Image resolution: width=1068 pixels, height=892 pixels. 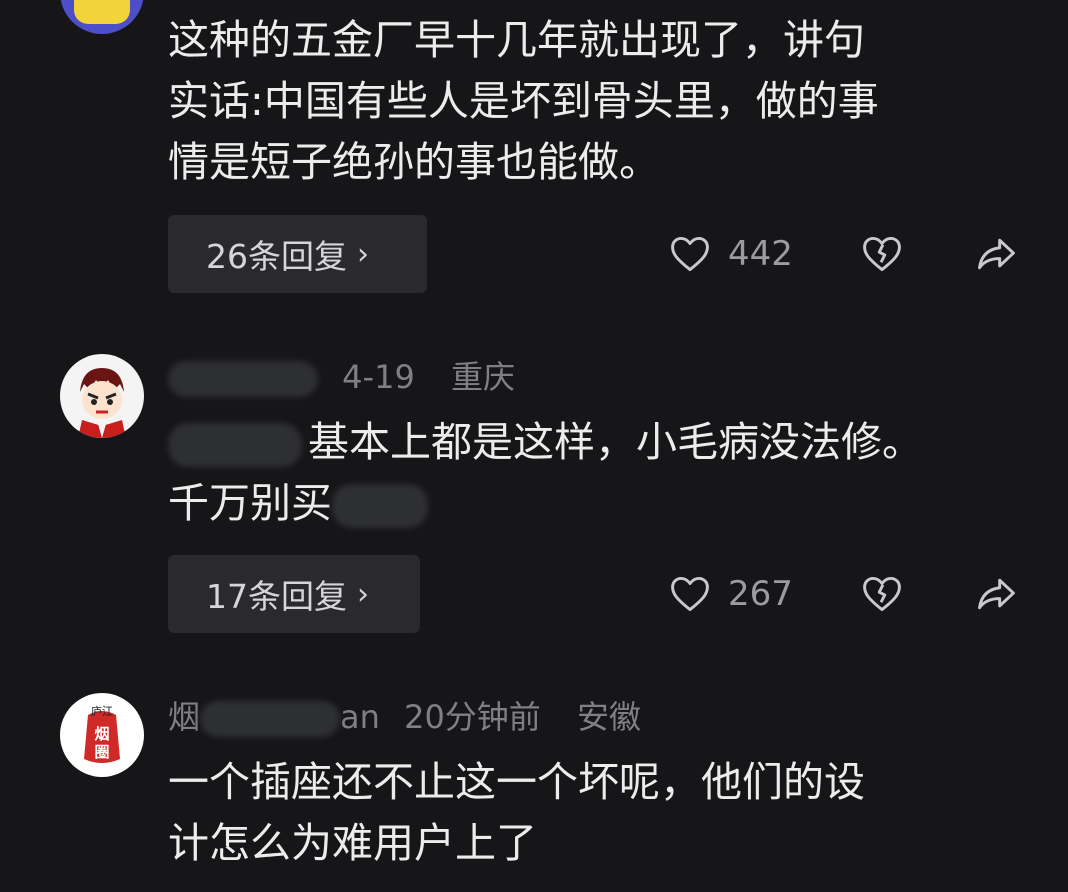 What do you see at coordinates (276, 596) in the screenshot?
I see `replies-label: 17条回复` at bounding box center [276, 596].